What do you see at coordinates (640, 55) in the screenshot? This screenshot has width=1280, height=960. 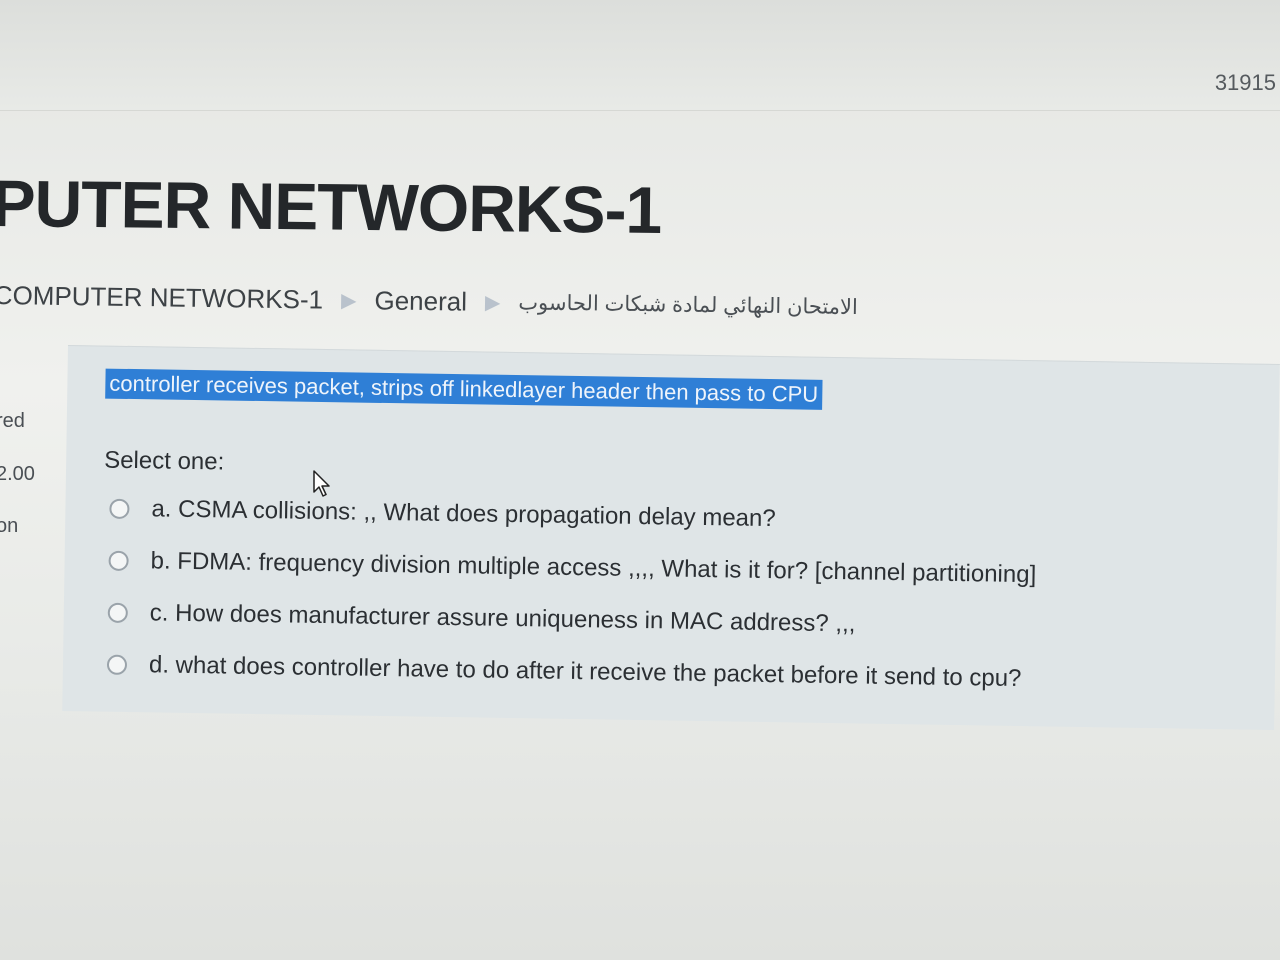 I see `top-bar` at bounding box center [640, 55].